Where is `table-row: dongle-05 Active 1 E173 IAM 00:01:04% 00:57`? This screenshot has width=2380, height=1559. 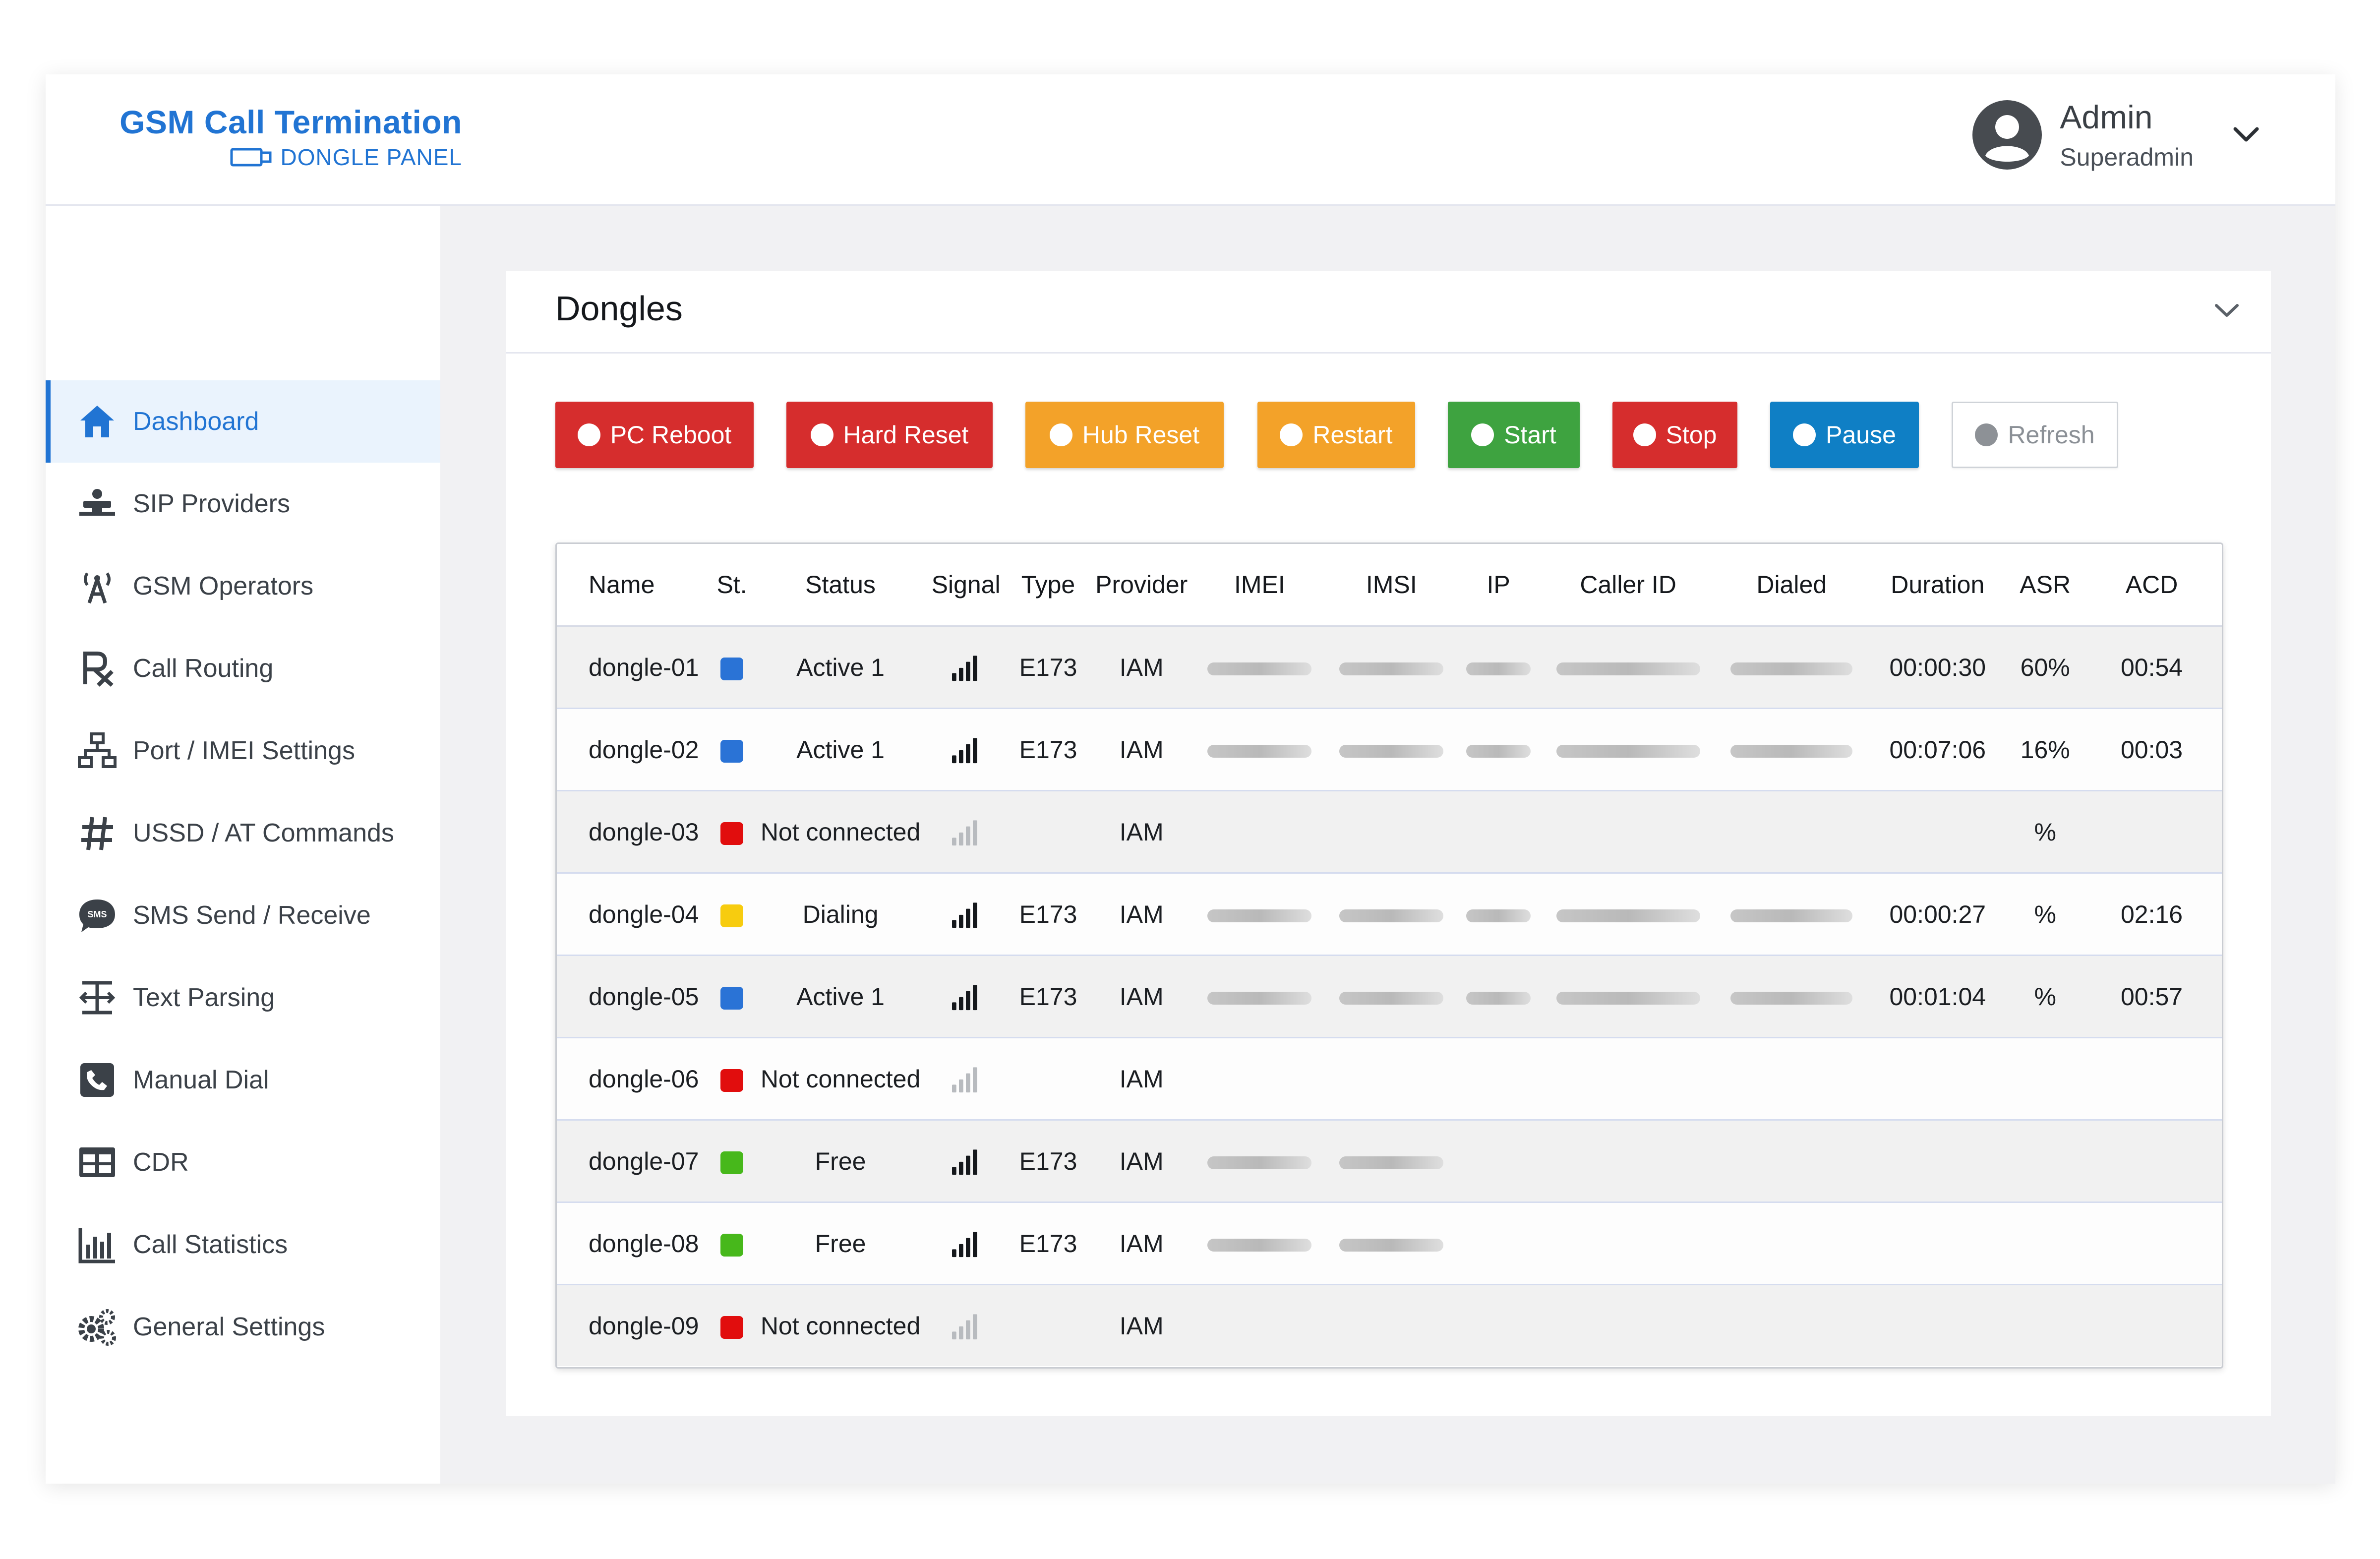
table-row: dongle-05 Active 1 E173 IAM 00:01:04% 00:57 is located at coordinates (1389, 997).